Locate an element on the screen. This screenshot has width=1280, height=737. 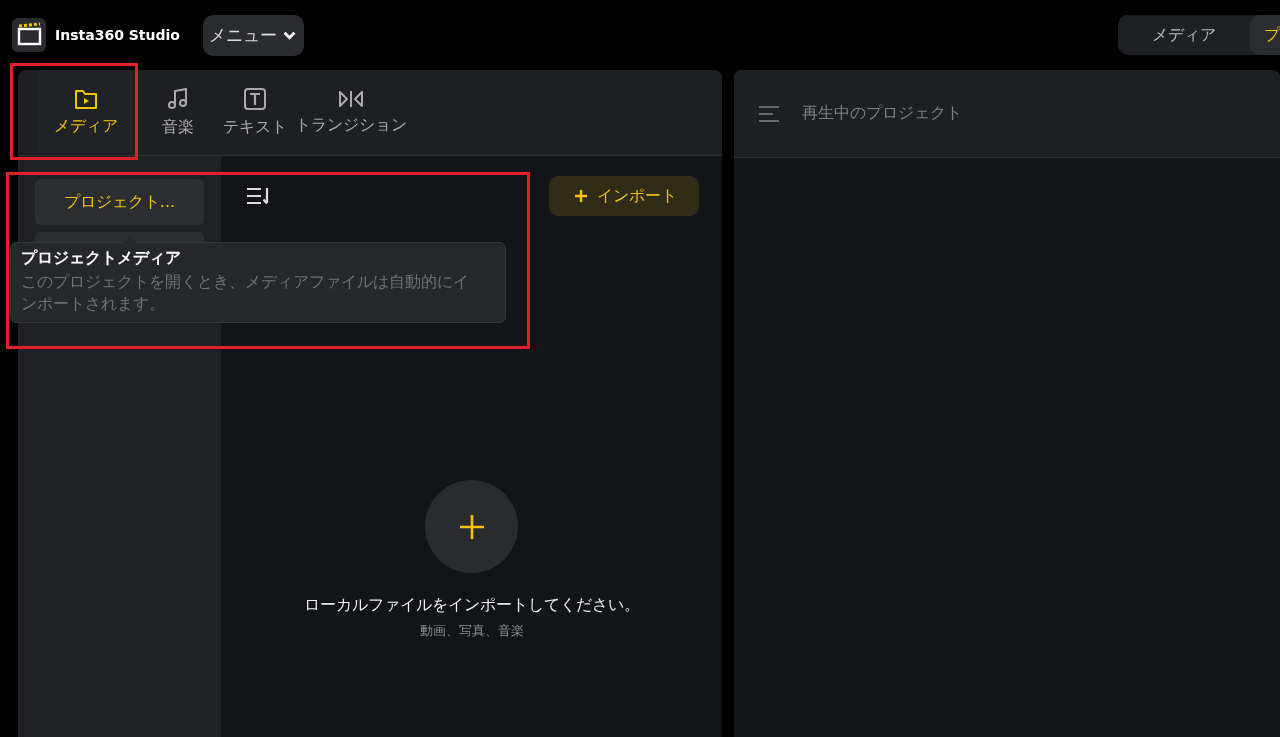
empty-hint: 動画、写真、音楽 is located at coordinates (471, 631).